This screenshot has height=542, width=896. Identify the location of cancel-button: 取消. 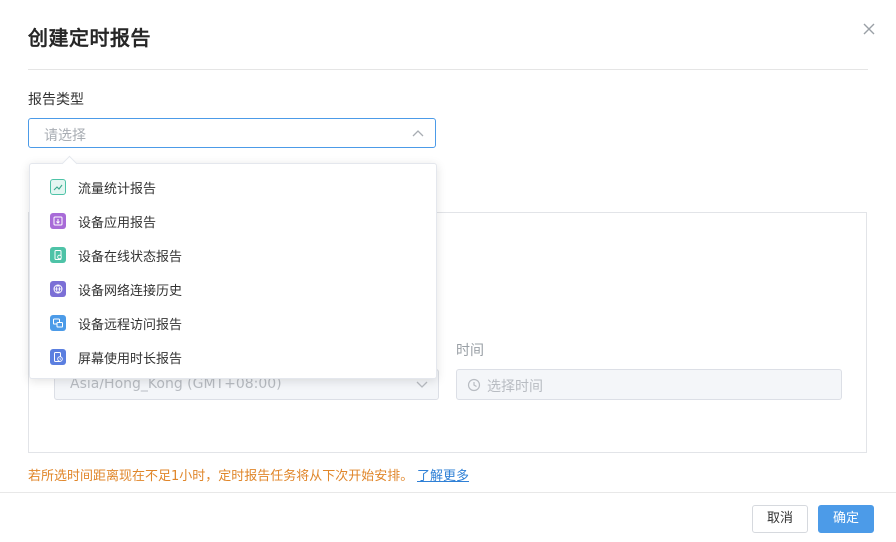
(780, 519).